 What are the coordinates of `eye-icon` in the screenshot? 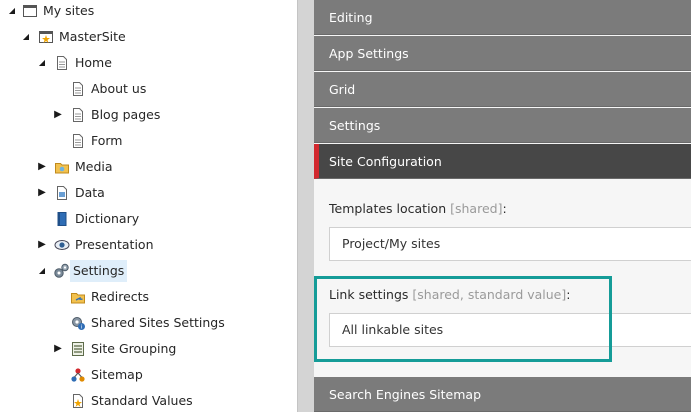 It's located at (62, 245).